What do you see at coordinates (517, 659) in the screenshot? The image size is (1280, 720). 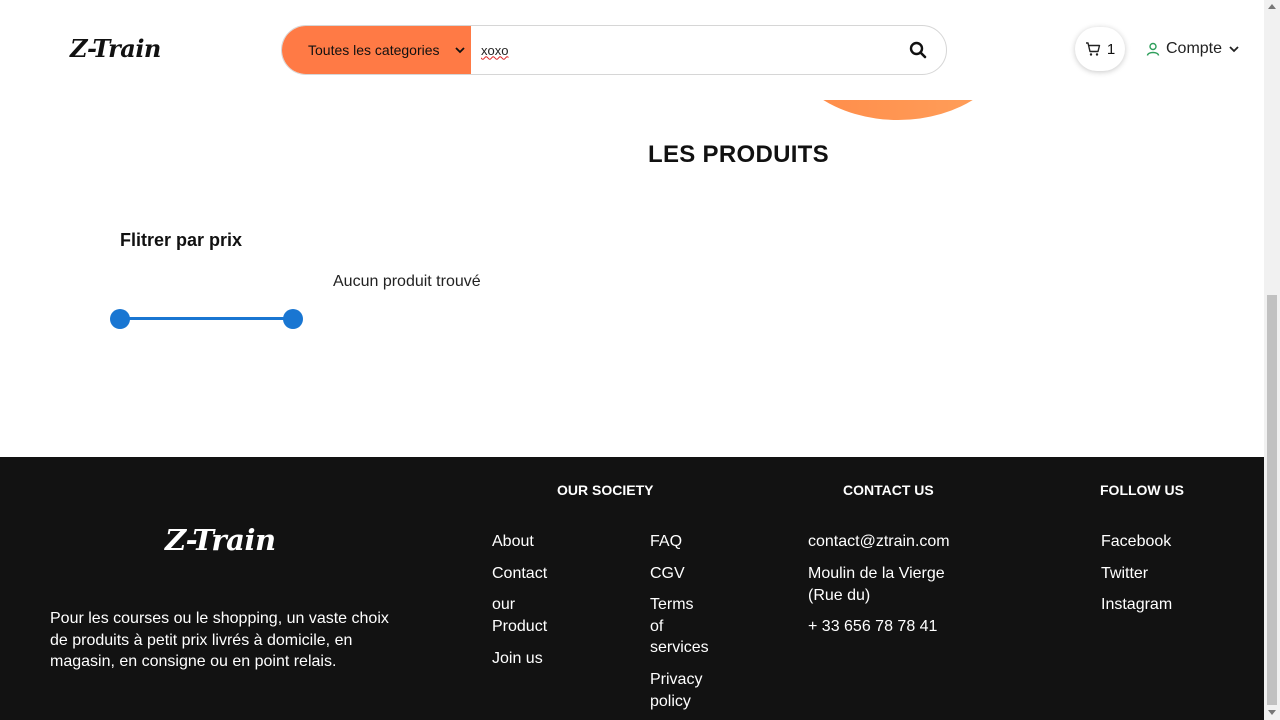 I see `footer-link-join-us: Join us` at bounding box center [517, 659].